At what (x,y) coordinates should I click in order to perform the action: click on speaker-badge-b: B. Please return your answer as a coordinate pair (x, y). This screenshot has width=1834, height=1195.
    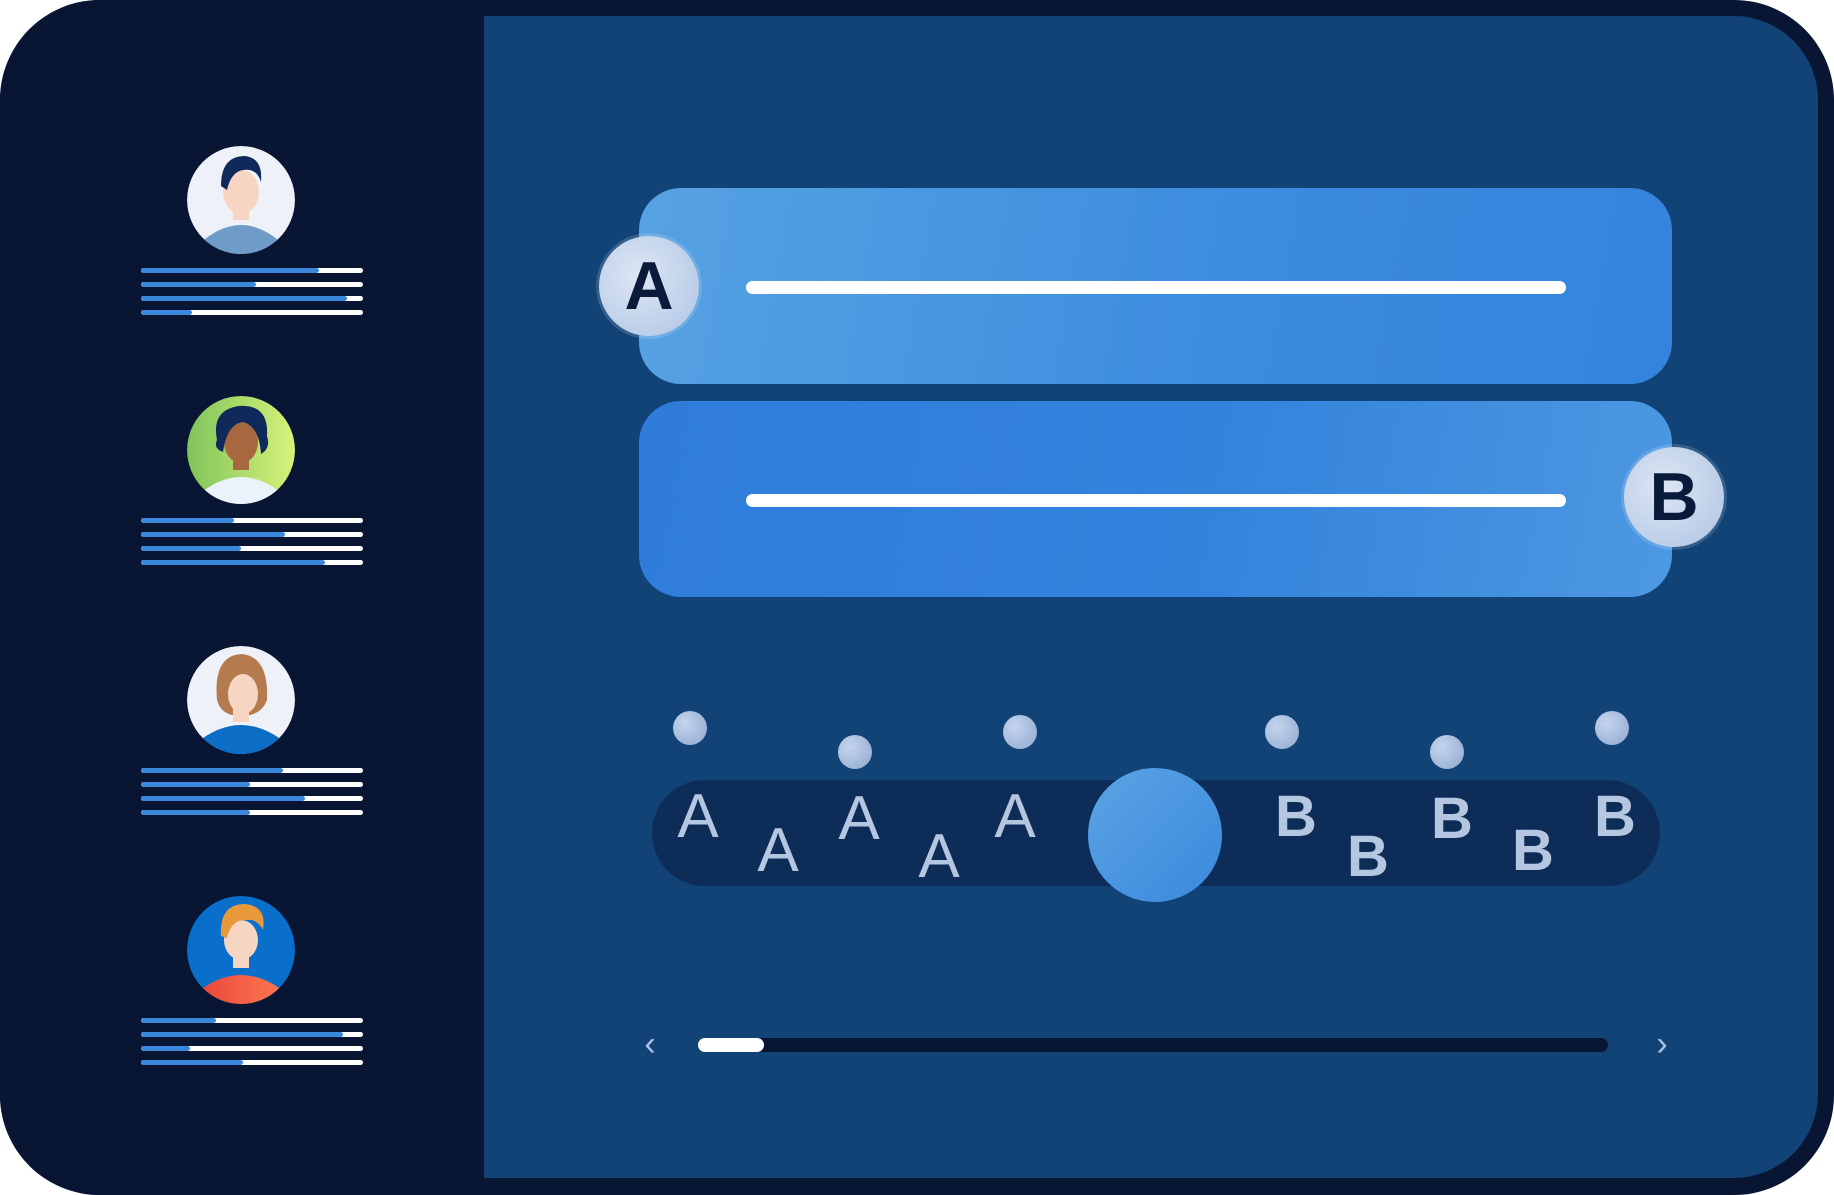
    Looking at the image, I should click on (1674, 497).